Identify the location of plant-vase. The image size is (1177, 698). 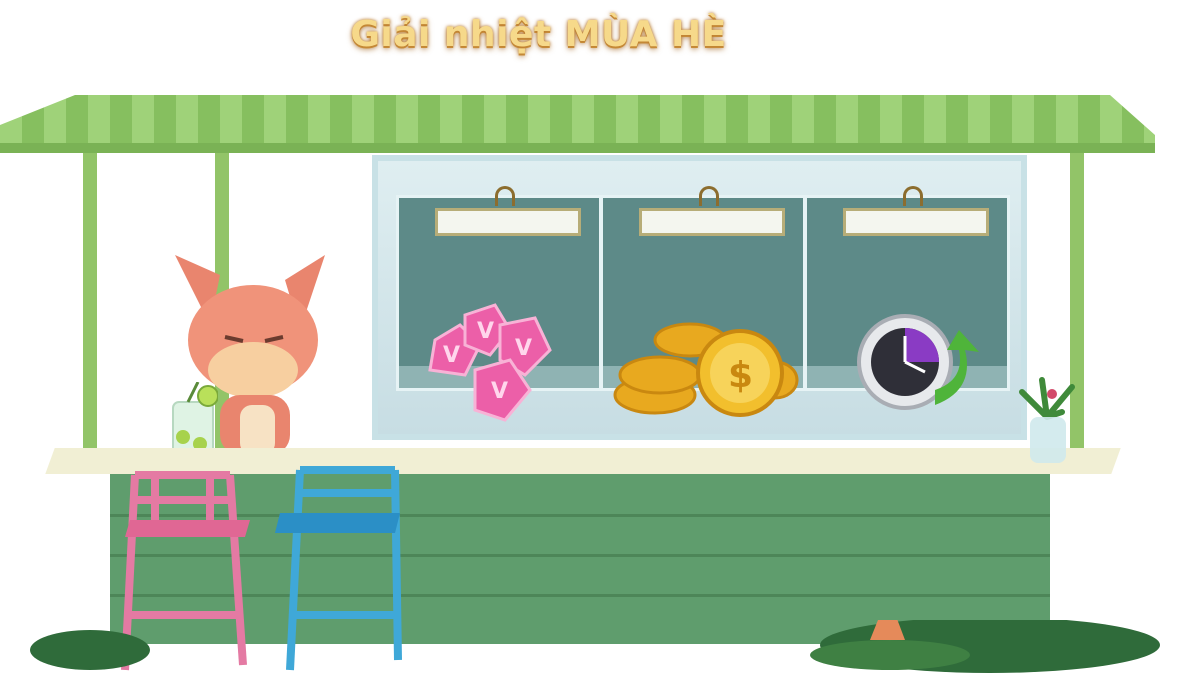
(1047, 420).